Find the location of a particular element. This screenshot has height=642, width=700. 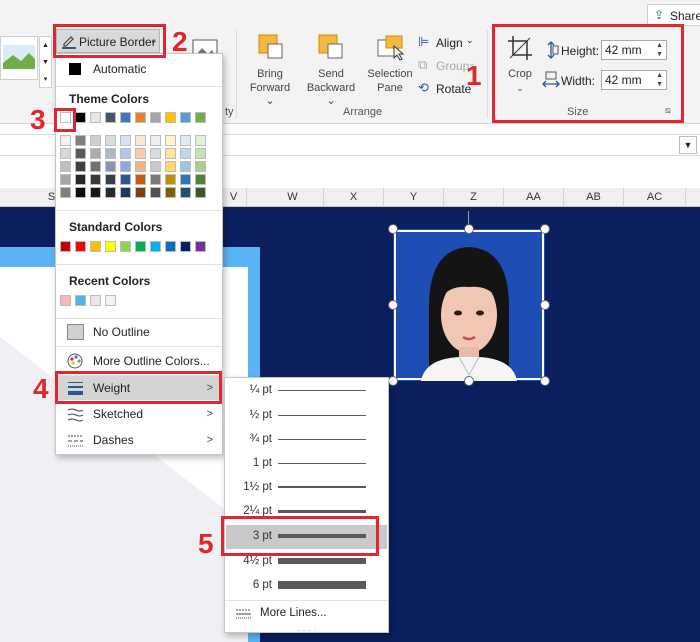

selection-handle-l is located at coordinates (393, 305).